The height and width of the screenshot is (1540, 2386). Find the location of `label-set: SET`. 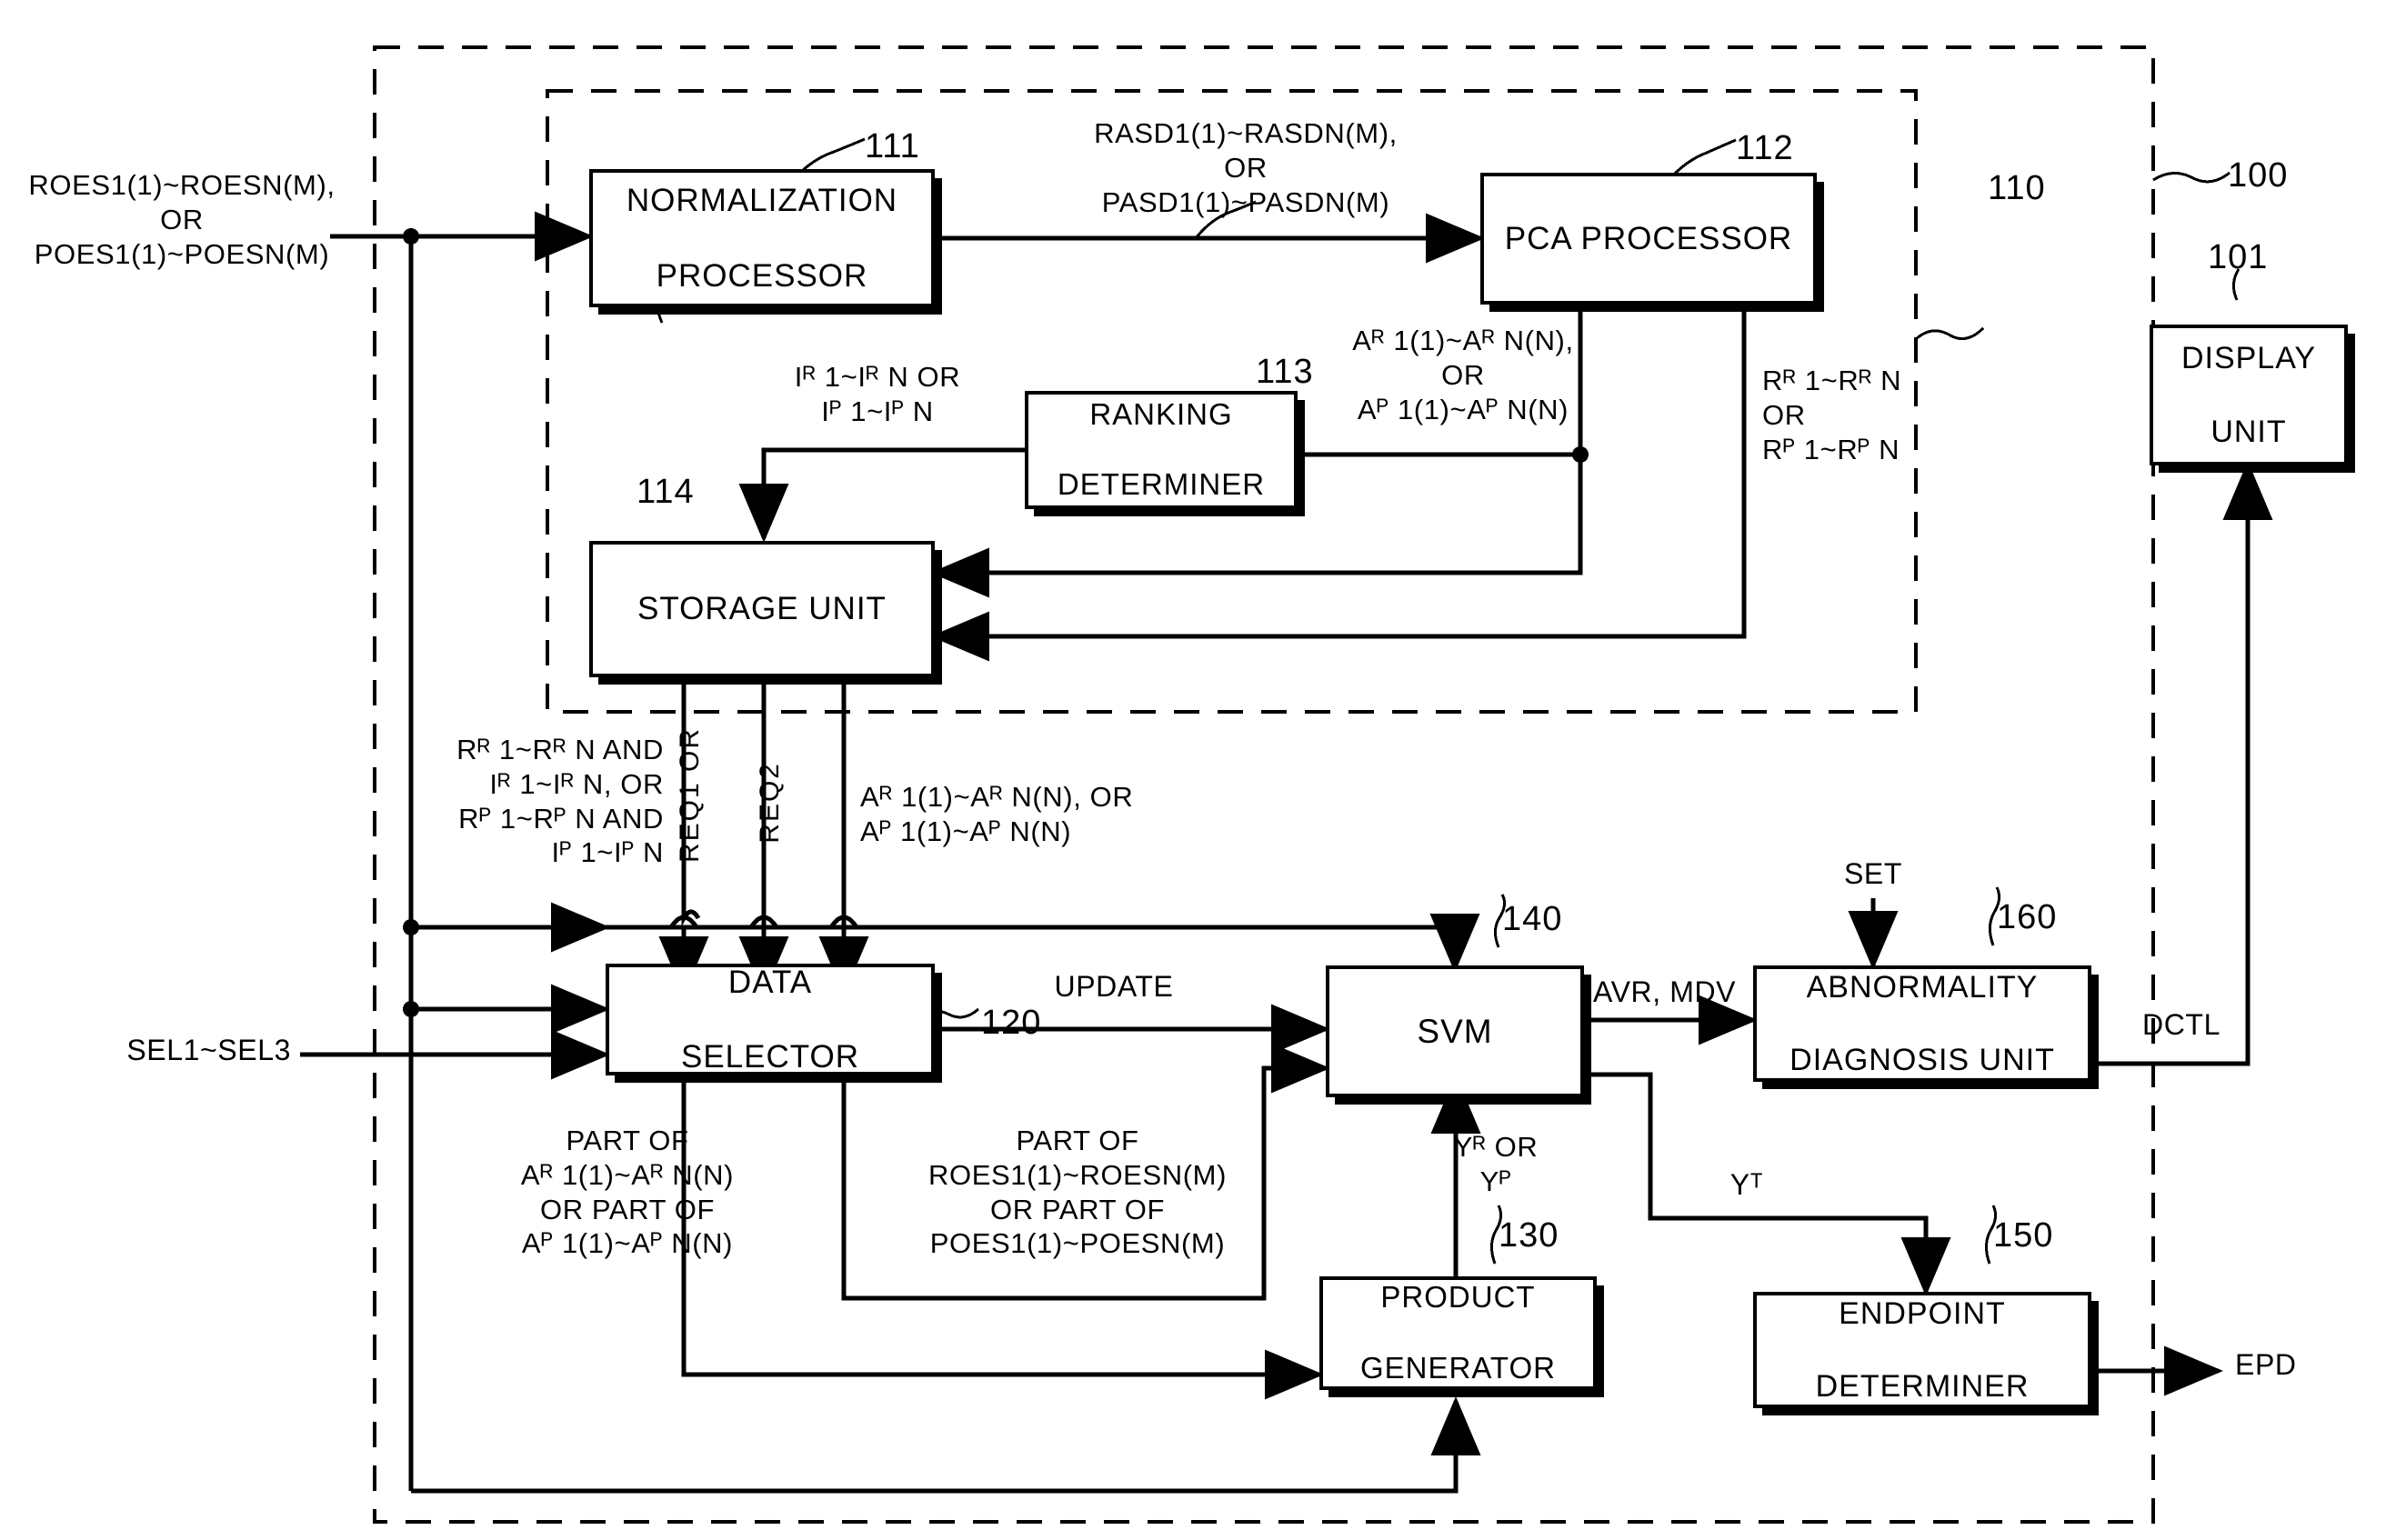

label-set: SET is located at coordinates (1873, 873).